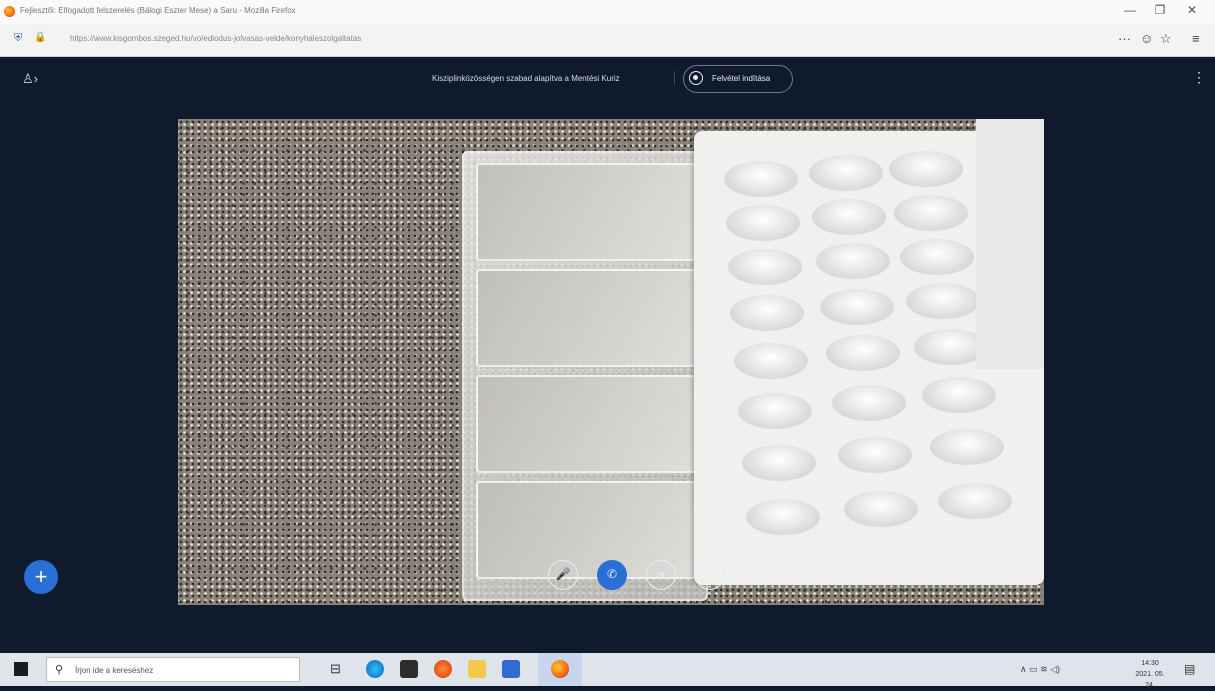 Image resolution: width=1215 pixels, height=691 pixels. Describe the element at coordinates (511, 669) in the screenshot. I see `outlook-icon` at that location.